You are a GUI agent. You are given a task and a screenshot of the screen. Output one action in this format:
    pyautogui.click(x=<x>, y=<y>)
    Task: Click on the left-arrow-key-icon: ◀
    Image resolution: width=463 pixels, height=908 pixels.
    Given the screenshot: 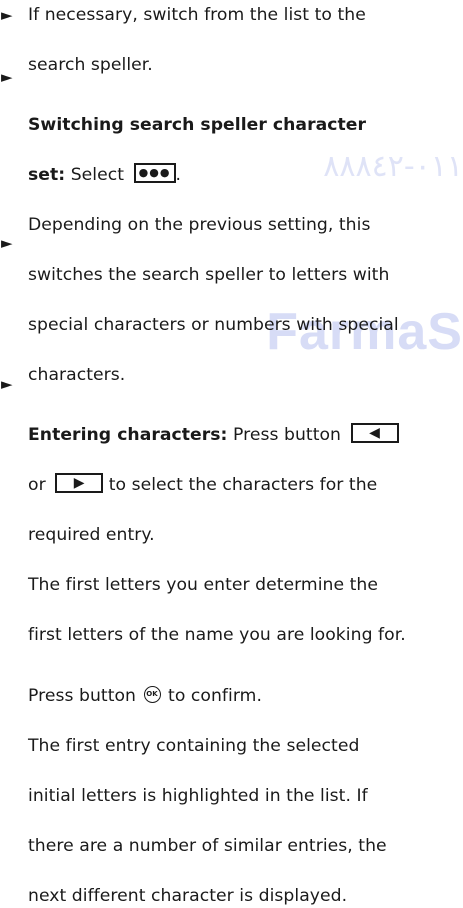 What is the action you would take?
    pyautogui.click(x=374, y=433)
    